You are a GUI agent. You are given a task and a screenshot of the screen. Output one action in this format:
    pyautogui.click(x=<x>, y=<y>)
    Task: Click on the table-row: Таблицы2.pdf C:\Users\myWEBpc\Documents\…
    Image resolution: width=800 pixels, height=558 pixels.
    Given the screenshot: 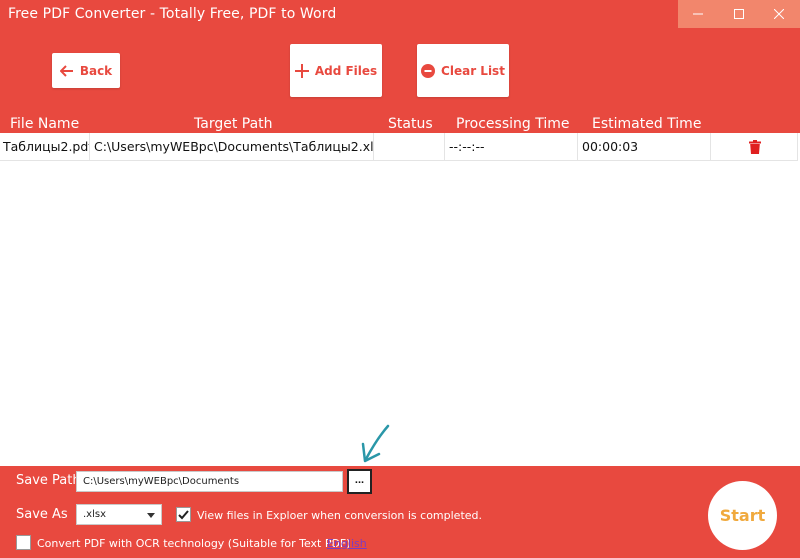 What is the action you would take?
    pyautogui.click(x=399, y=147)
    